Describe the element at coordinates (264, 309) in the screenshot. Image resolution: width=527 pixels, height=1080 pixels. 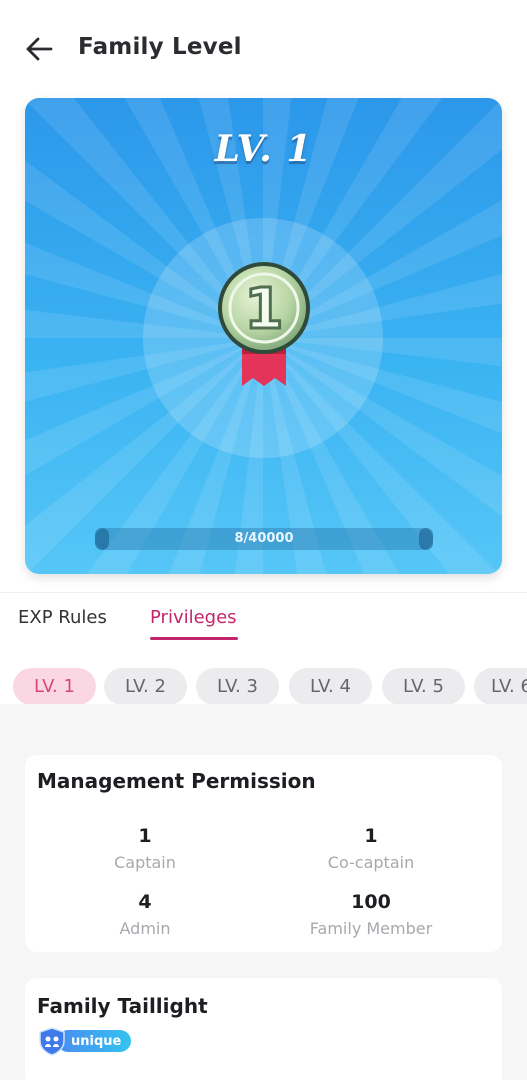
I see `medal-number: 1` at that location.